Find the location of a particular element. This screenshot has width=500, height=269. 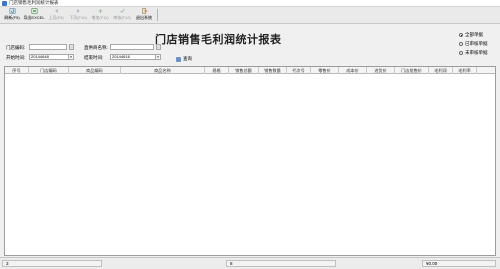

status-bar: 3 8 ¥0.00 is located at coordinates (250, 263).